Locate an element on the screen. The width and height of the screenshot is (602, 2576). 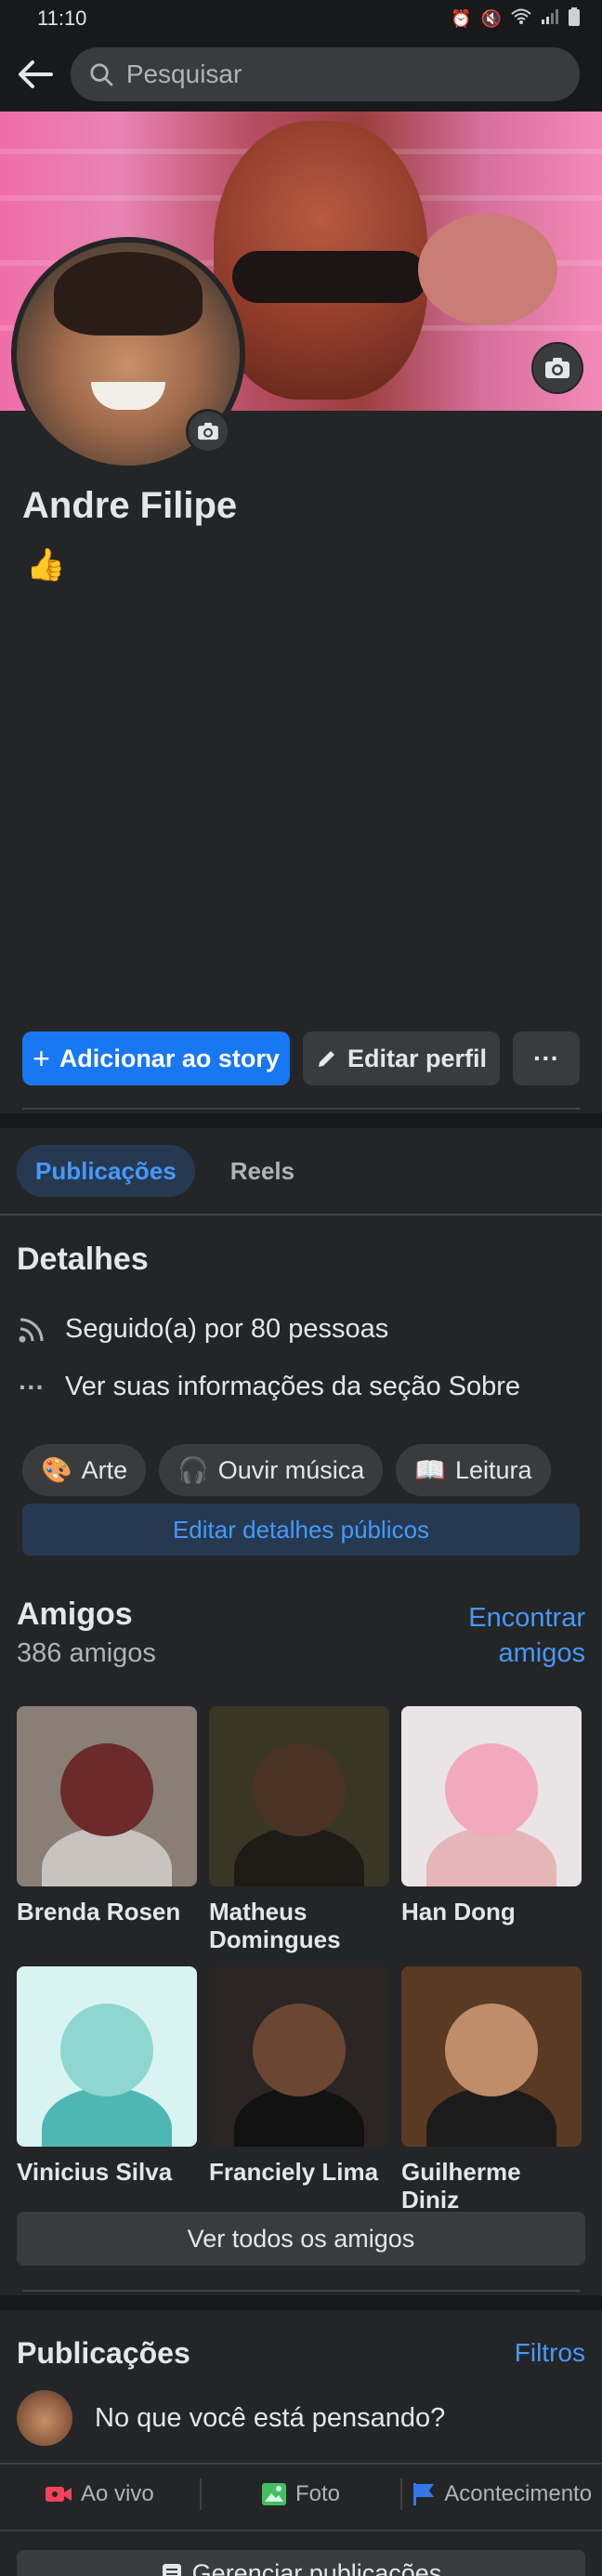
more-icon: ··· is located at coordinates (546, 1058).